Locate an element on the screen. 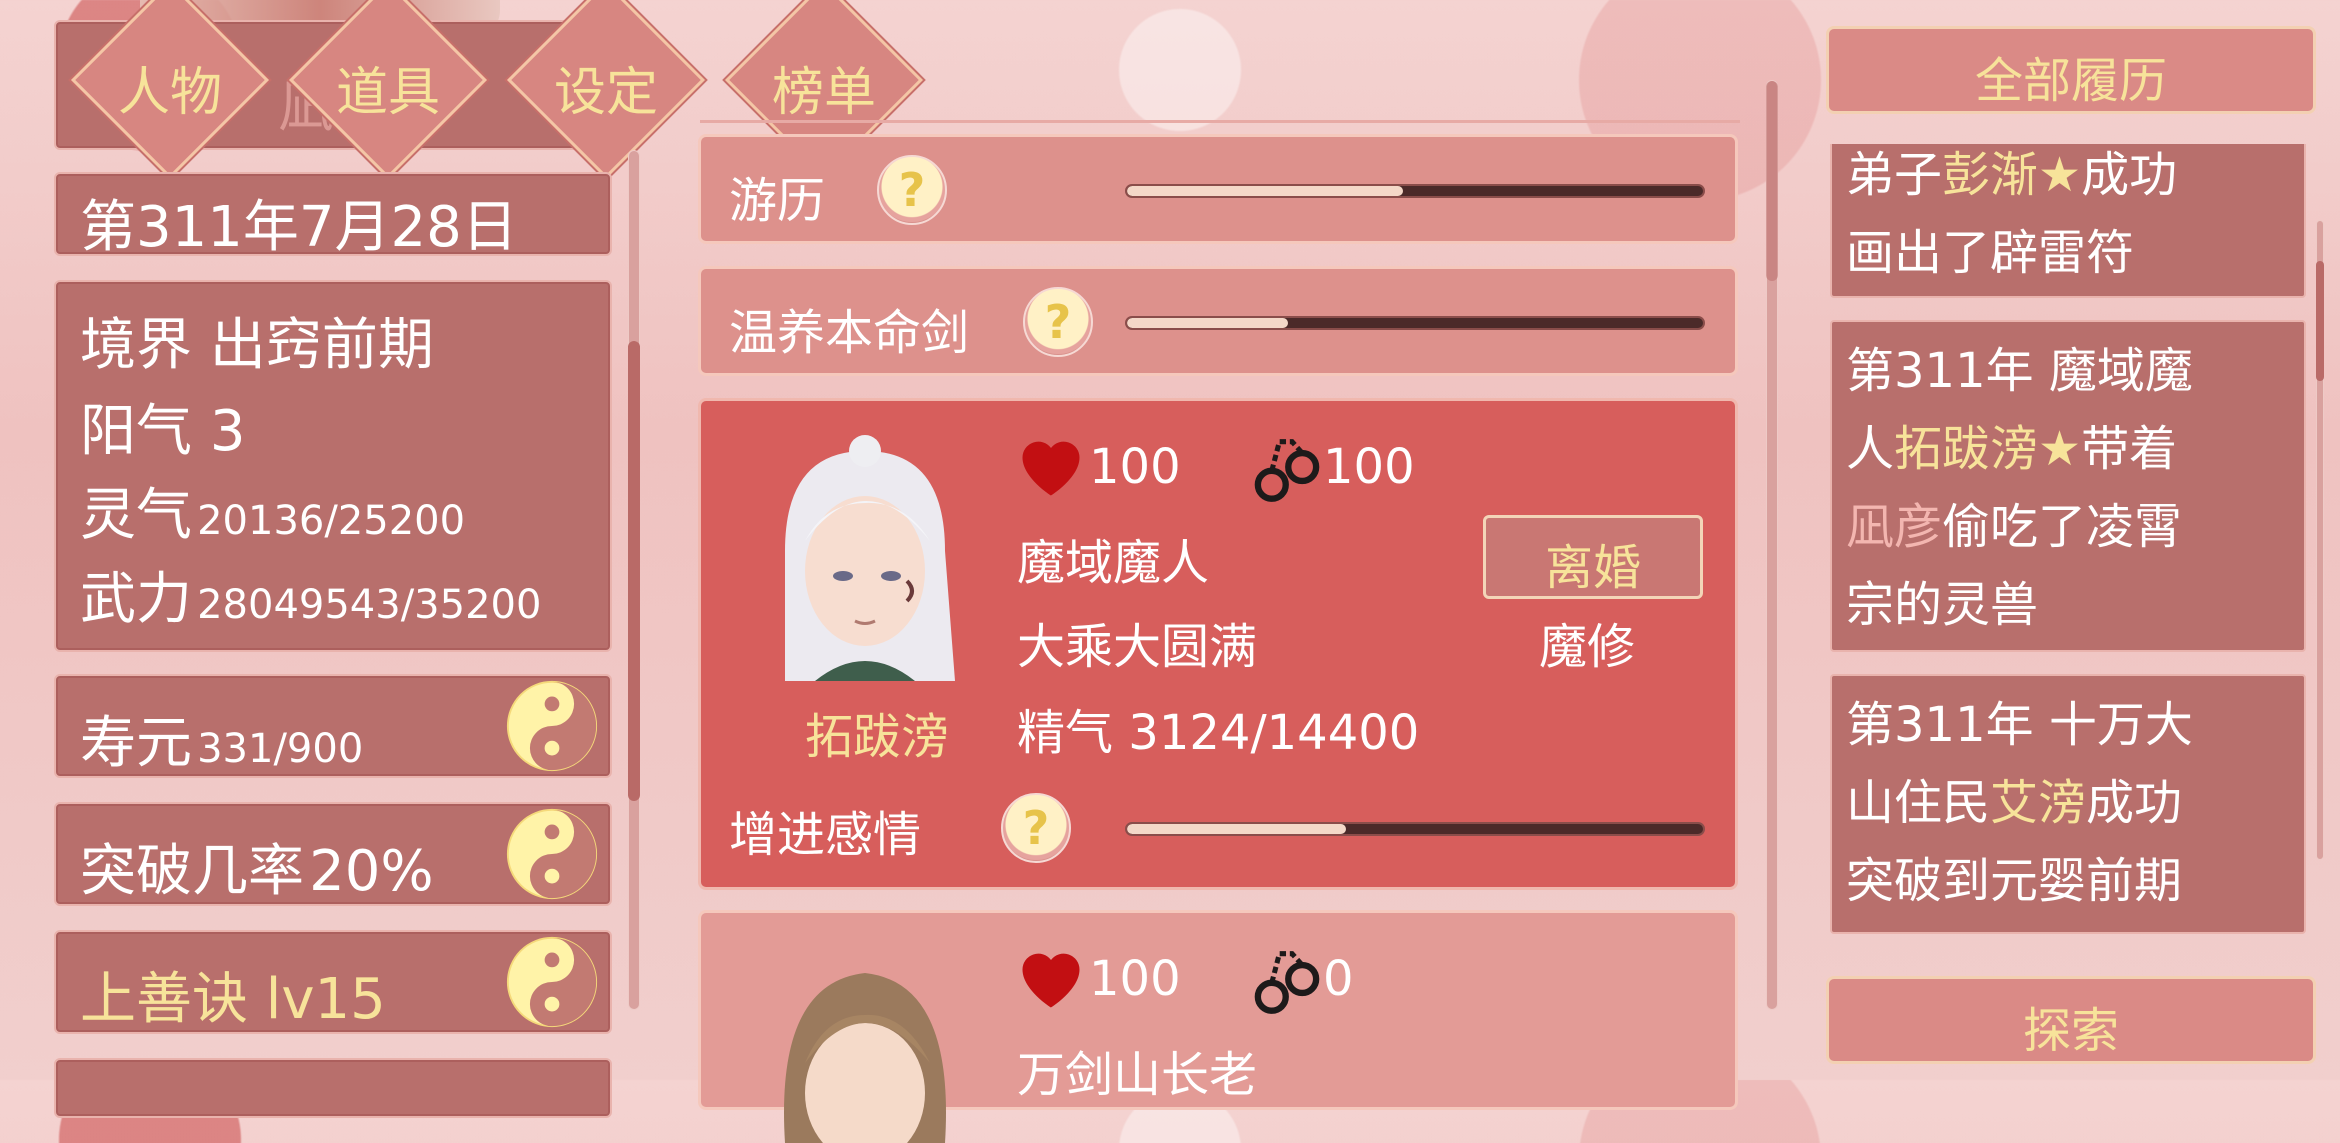 Image resolution: width=2340 pixels, height=1143 pixels. explore-label: 探索 is located at coordinates (2070, 1031).